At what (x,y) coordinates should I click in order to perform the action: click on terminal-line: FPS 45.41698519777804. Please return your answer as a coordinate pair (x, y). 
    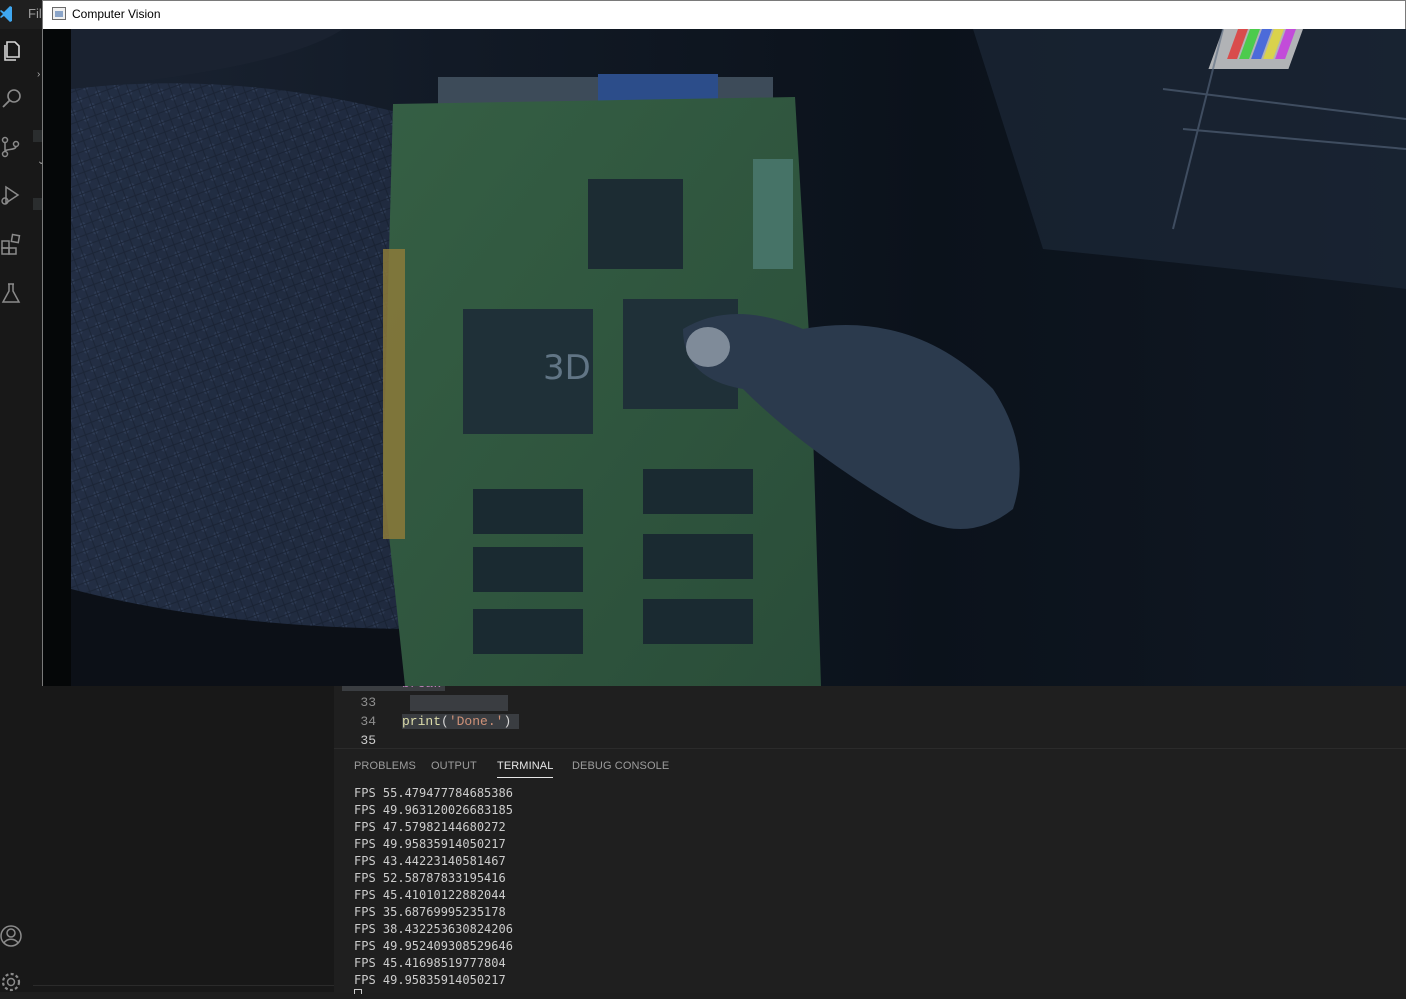
    Looking at the image, I should click on (430, 963).